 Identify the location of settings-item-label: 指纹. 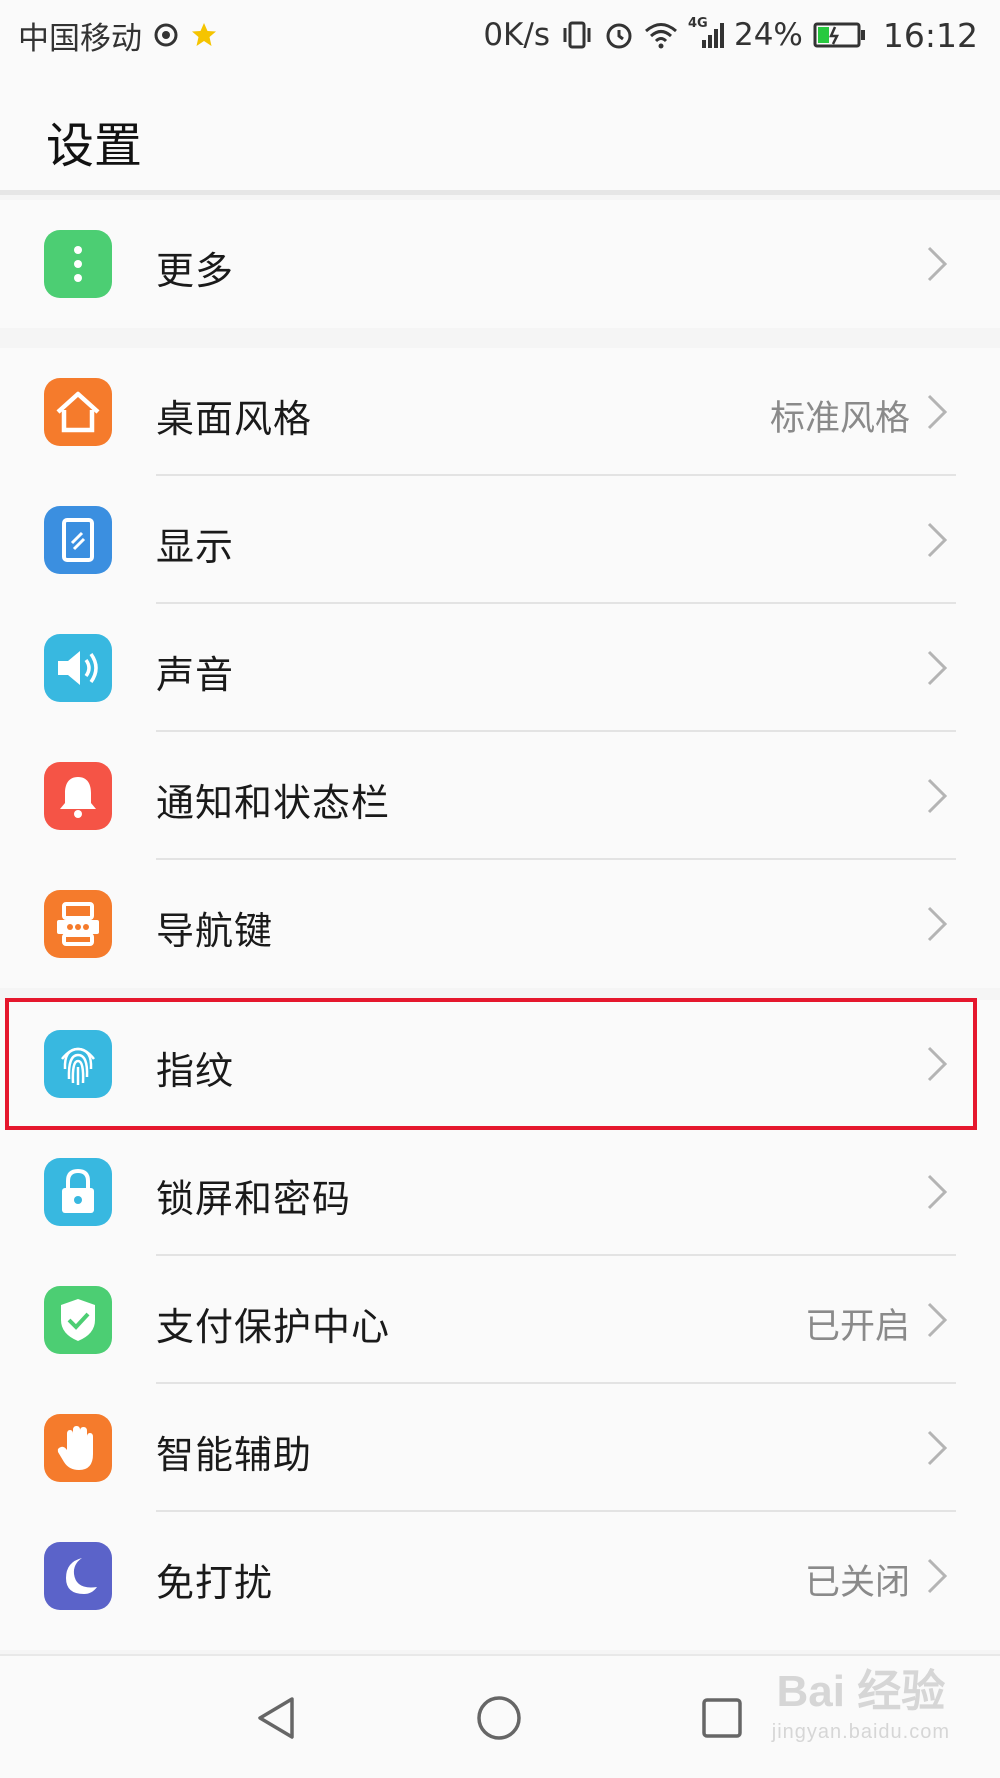
(195, 1071).